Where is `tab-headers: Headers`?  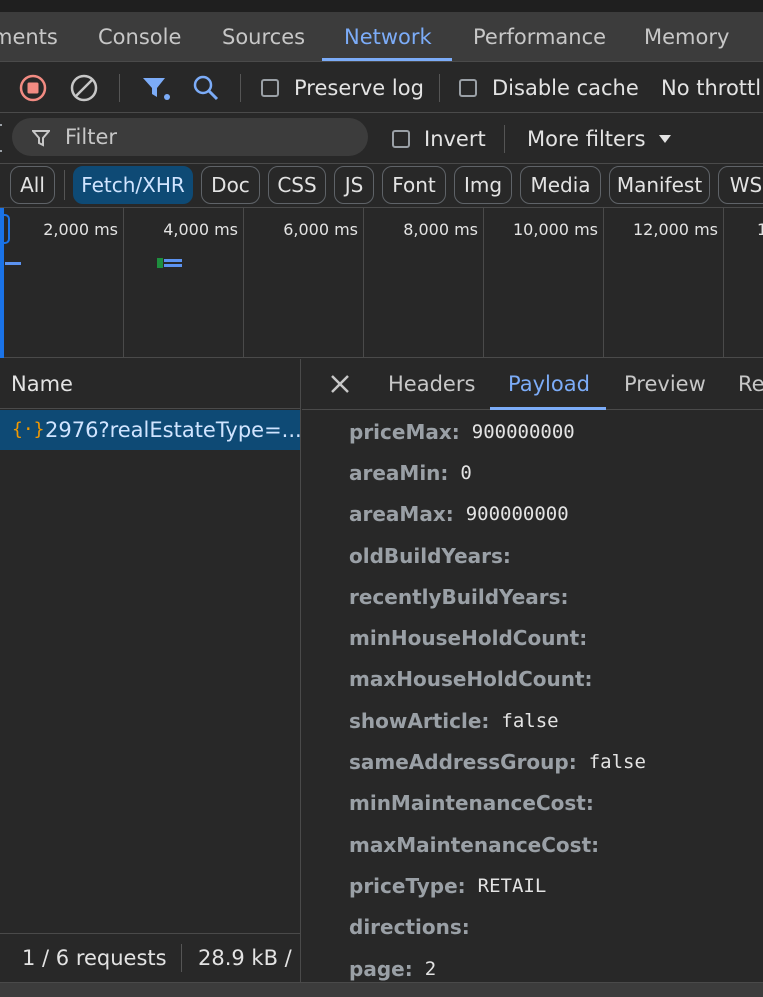
tab-headers: Headers is located at coordinates (431, 384).